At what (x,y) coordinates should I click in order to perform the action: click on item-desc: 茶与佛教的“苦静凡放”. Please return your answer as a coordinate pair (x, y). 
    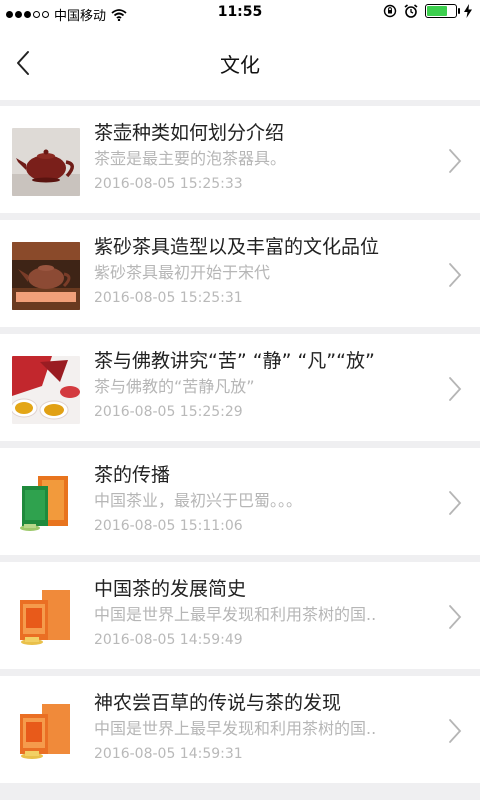
    Looking at the image, I should click on (174, 386).